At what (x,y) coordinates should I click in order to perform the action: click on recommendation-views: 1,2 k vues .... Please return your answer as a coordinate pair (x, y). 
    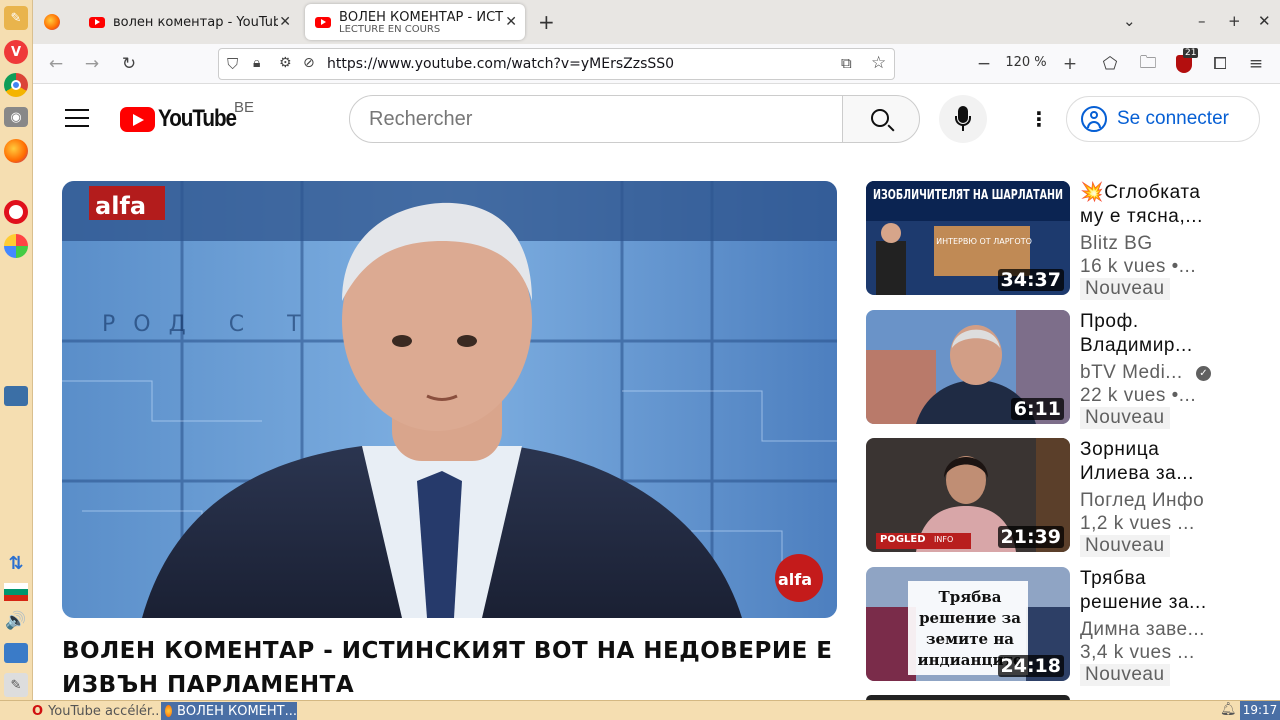
    Looking at the image, I should click on (1137, 523).